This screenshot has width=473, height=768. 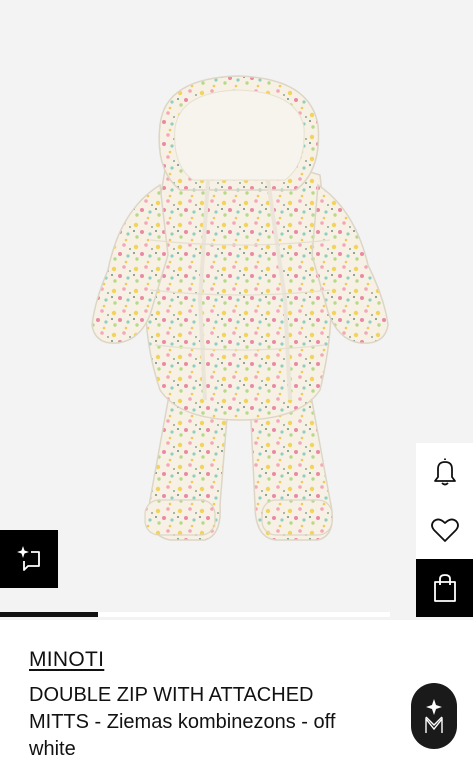 I want to click on brand-link: MINOTI, so click(x=66, y=660).